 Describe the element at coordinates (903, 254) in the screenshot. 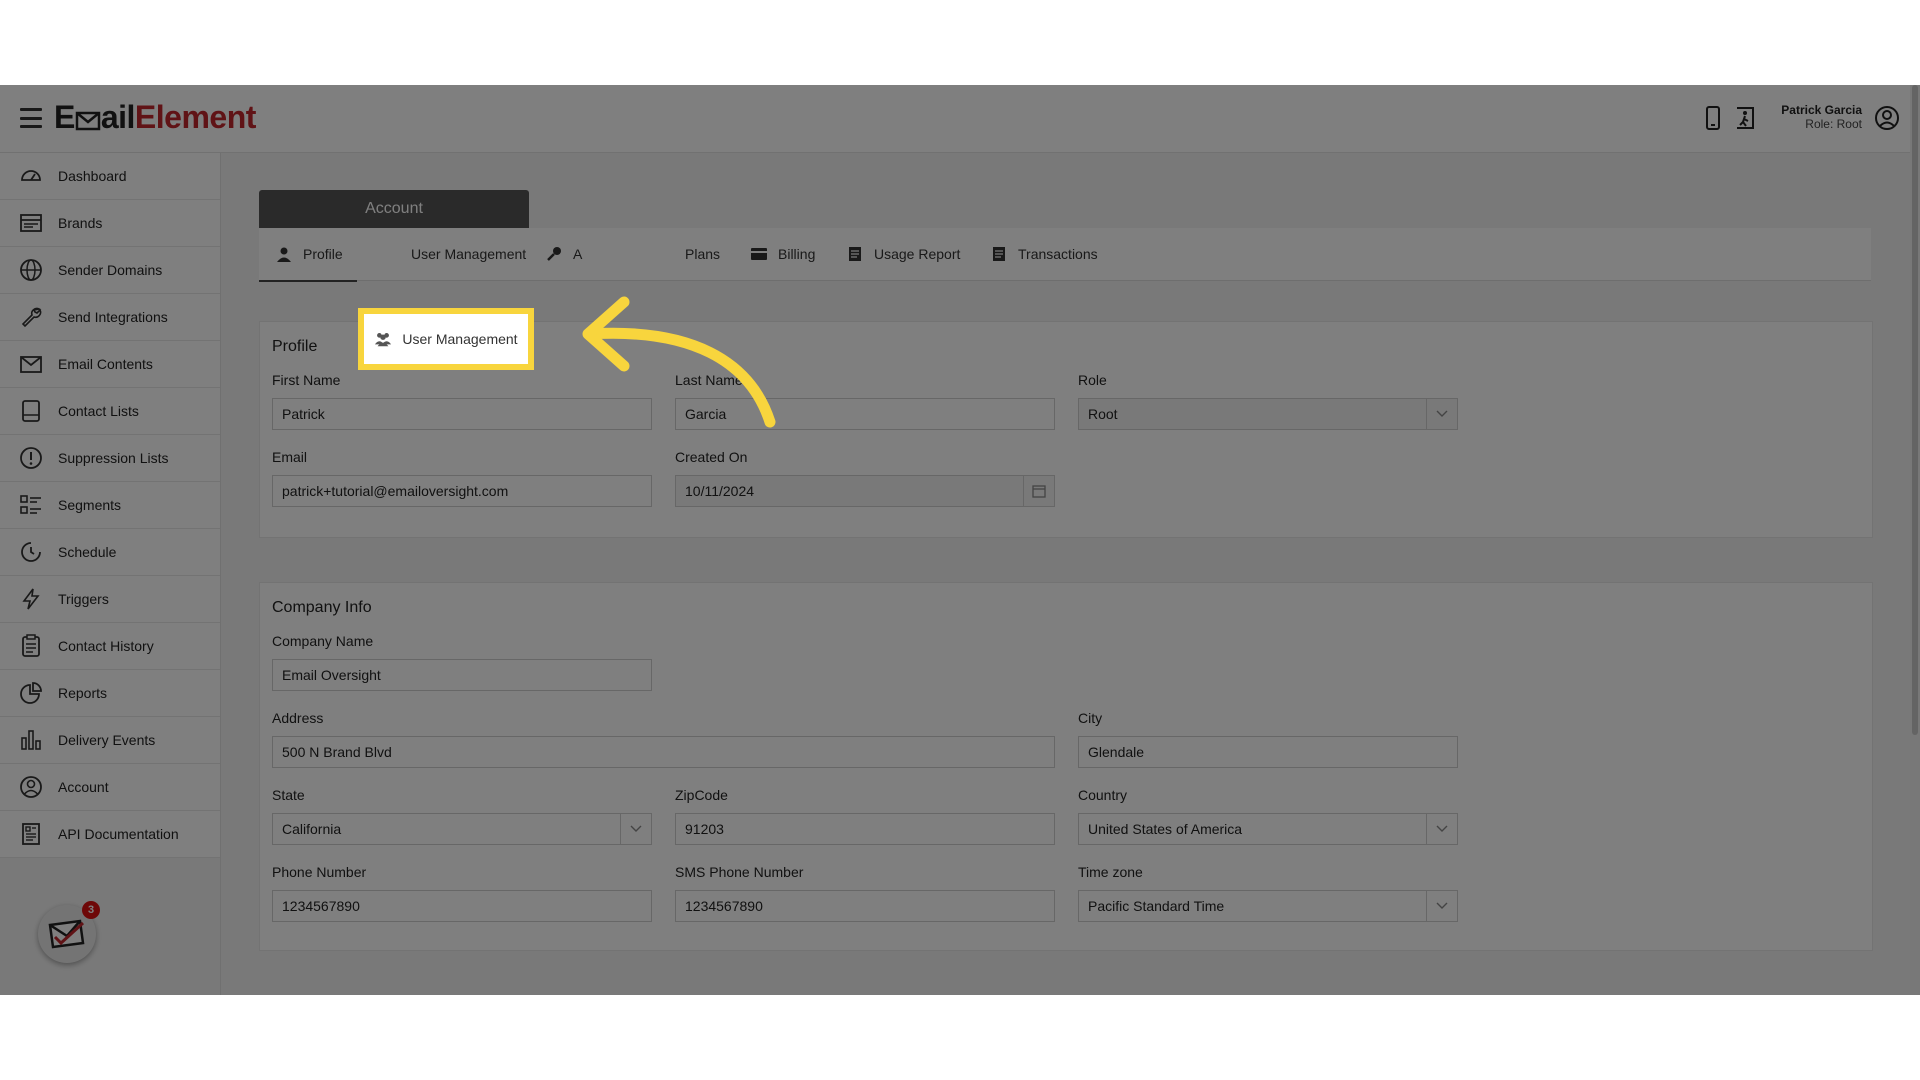

I see `tab-usage-report: Usage Report` at that location.